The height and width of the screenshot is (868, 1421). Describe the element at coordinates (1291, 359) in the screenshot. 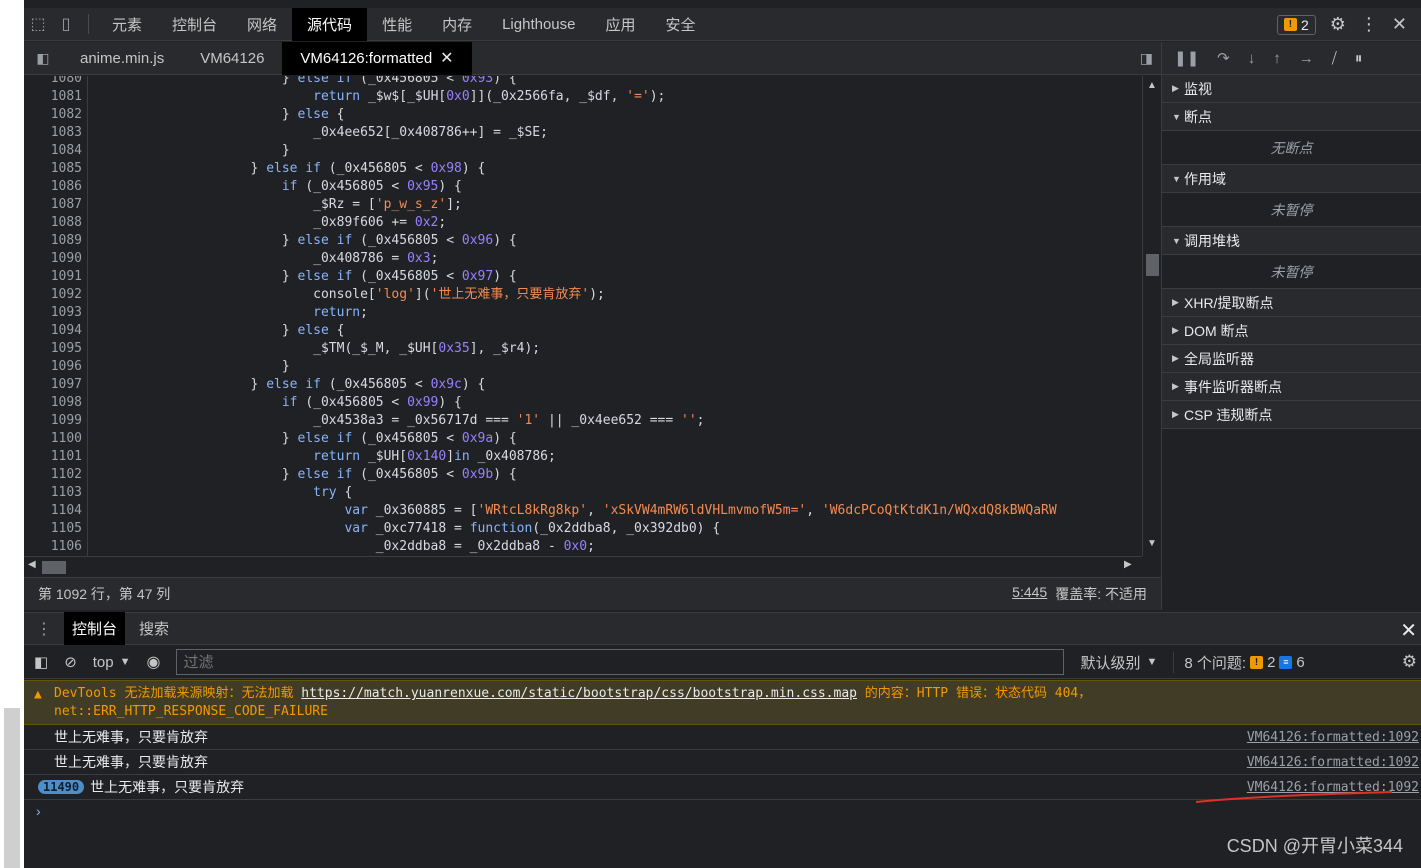

I see `pane-header: ▶ 全局监听器` at that location.